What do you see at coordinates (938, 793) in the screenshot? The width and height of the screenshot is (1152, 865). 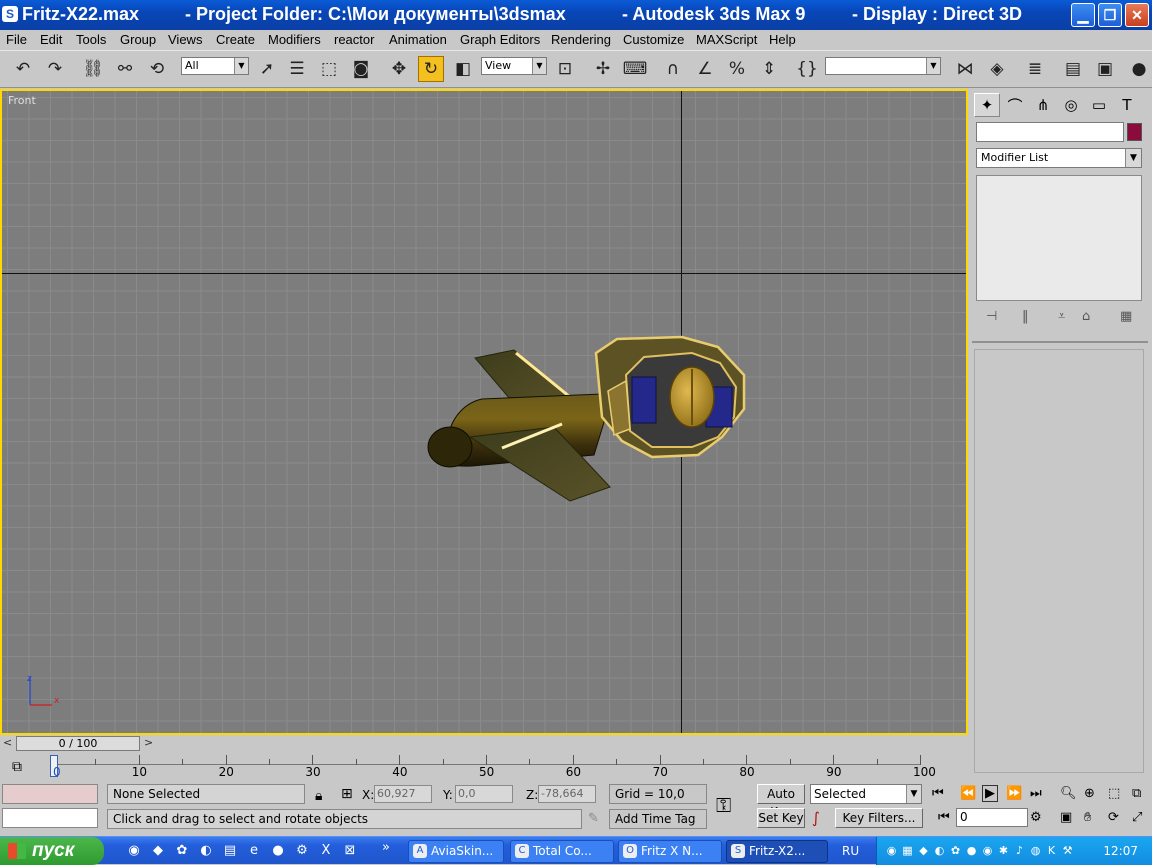 I see `go-to-start-icon: ⏮` at bounding box center [938, 793].